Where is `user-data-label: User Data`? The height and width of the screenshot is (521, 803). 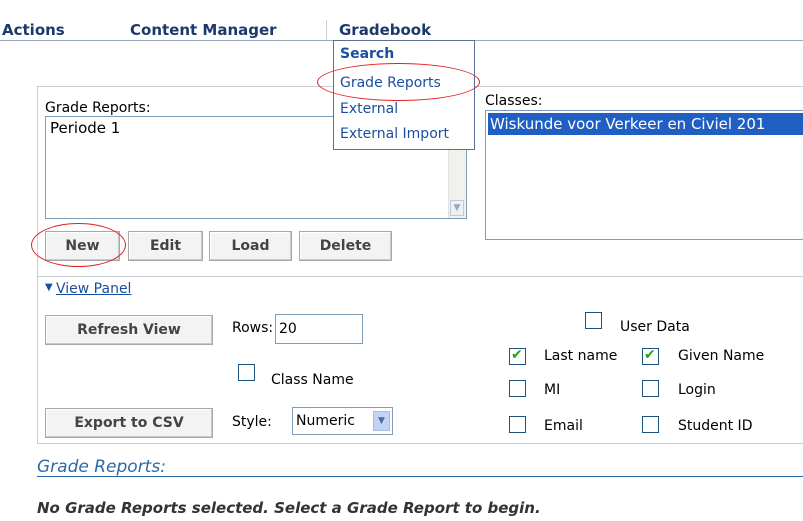
user-data-label: User Data is located at coordinates (655, 327).